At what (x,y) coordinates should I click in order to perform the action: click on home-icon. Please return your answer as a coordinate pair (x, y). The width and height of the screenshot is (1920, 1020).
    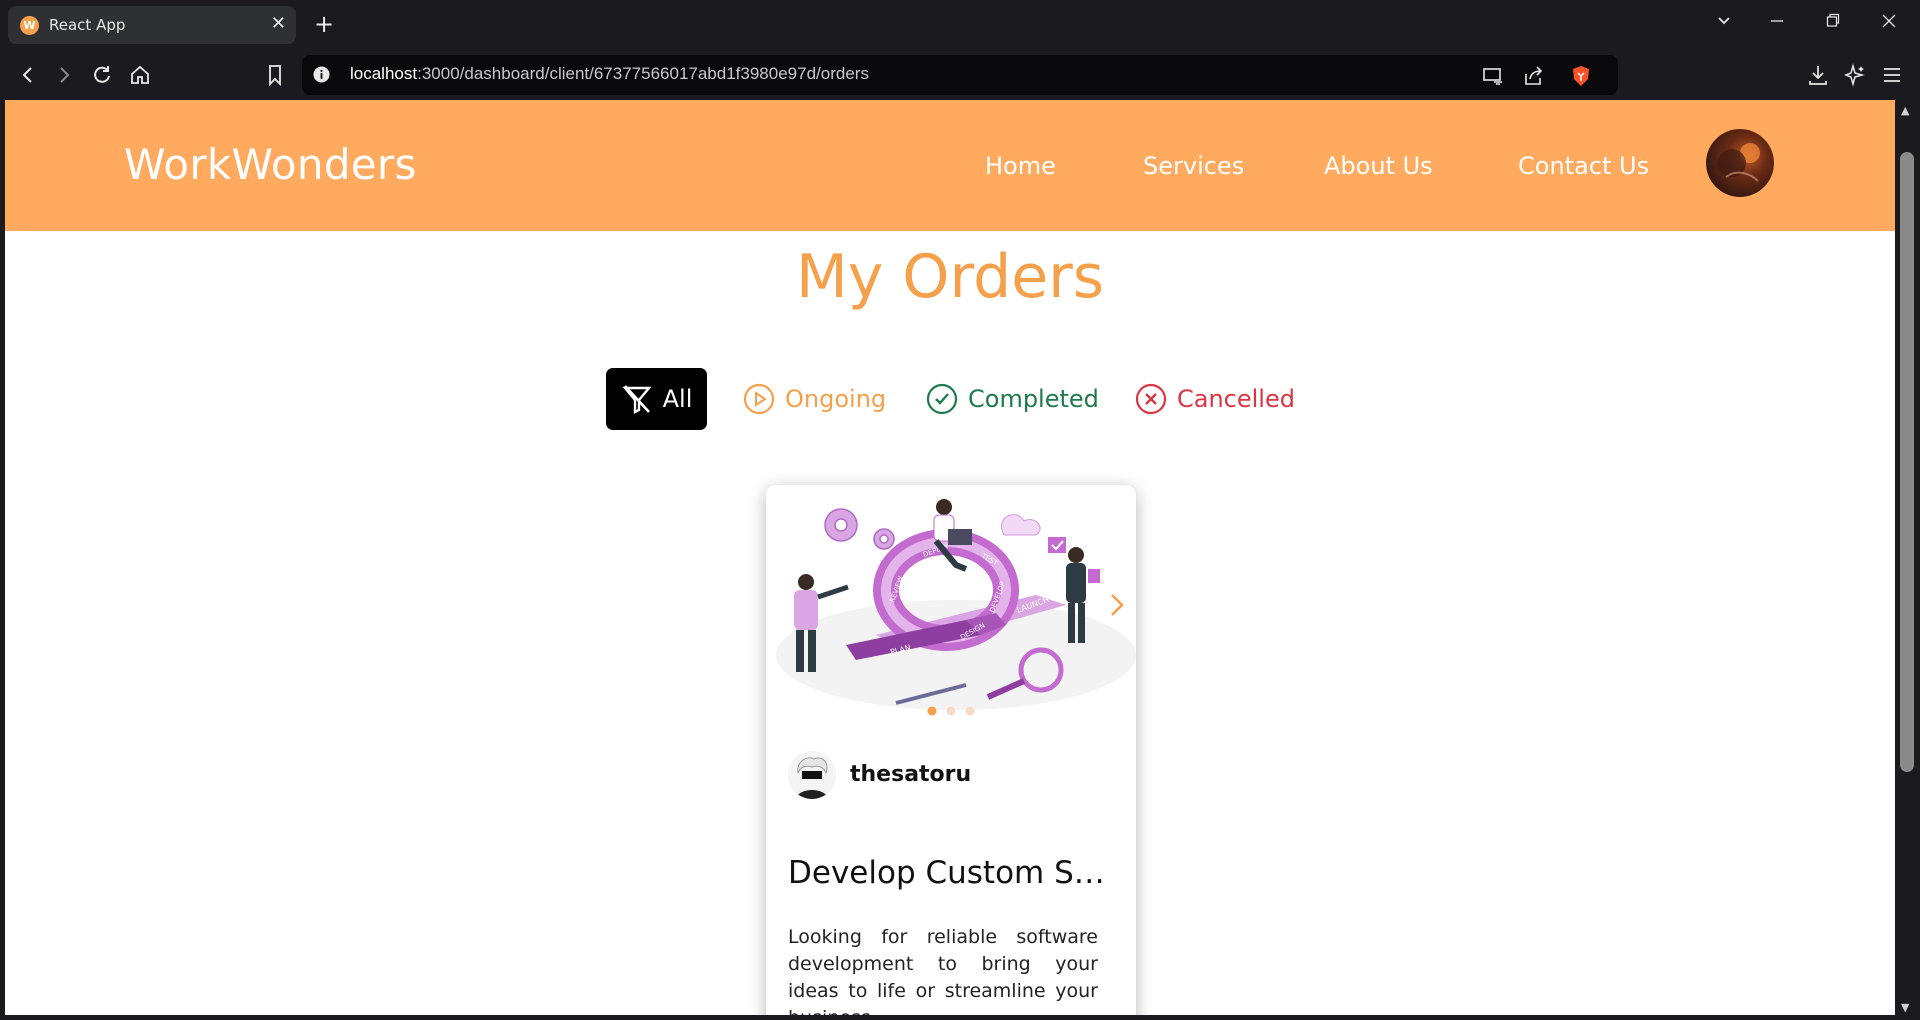
    Looking at the image, I should click on (140, 75).